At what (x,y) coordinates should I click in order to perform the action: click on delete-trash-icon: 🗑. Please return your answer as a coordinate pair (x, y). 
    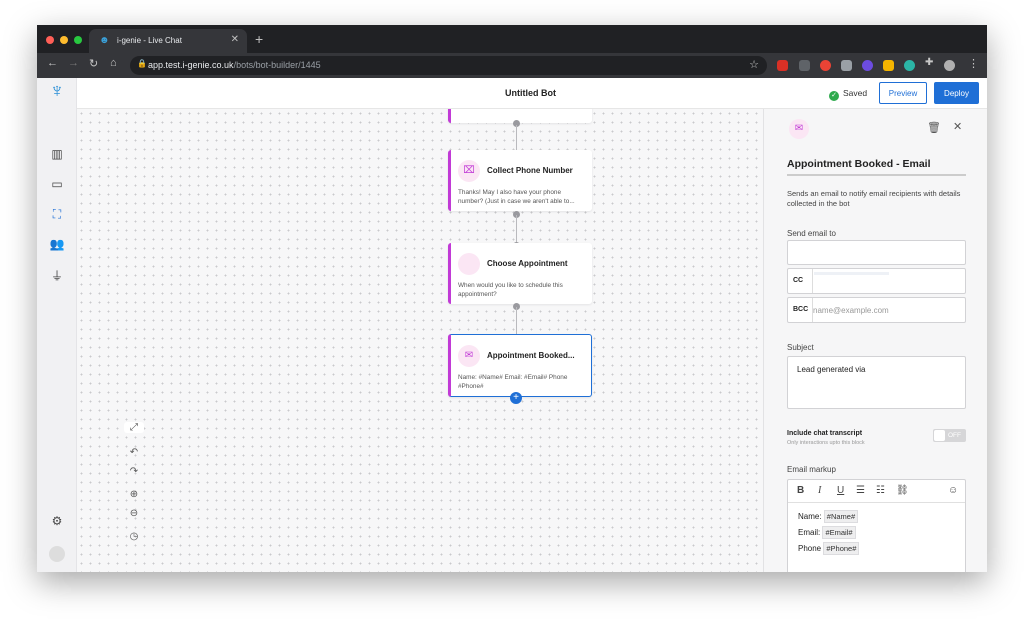
    Looking at the image, I should click on (934, 127).